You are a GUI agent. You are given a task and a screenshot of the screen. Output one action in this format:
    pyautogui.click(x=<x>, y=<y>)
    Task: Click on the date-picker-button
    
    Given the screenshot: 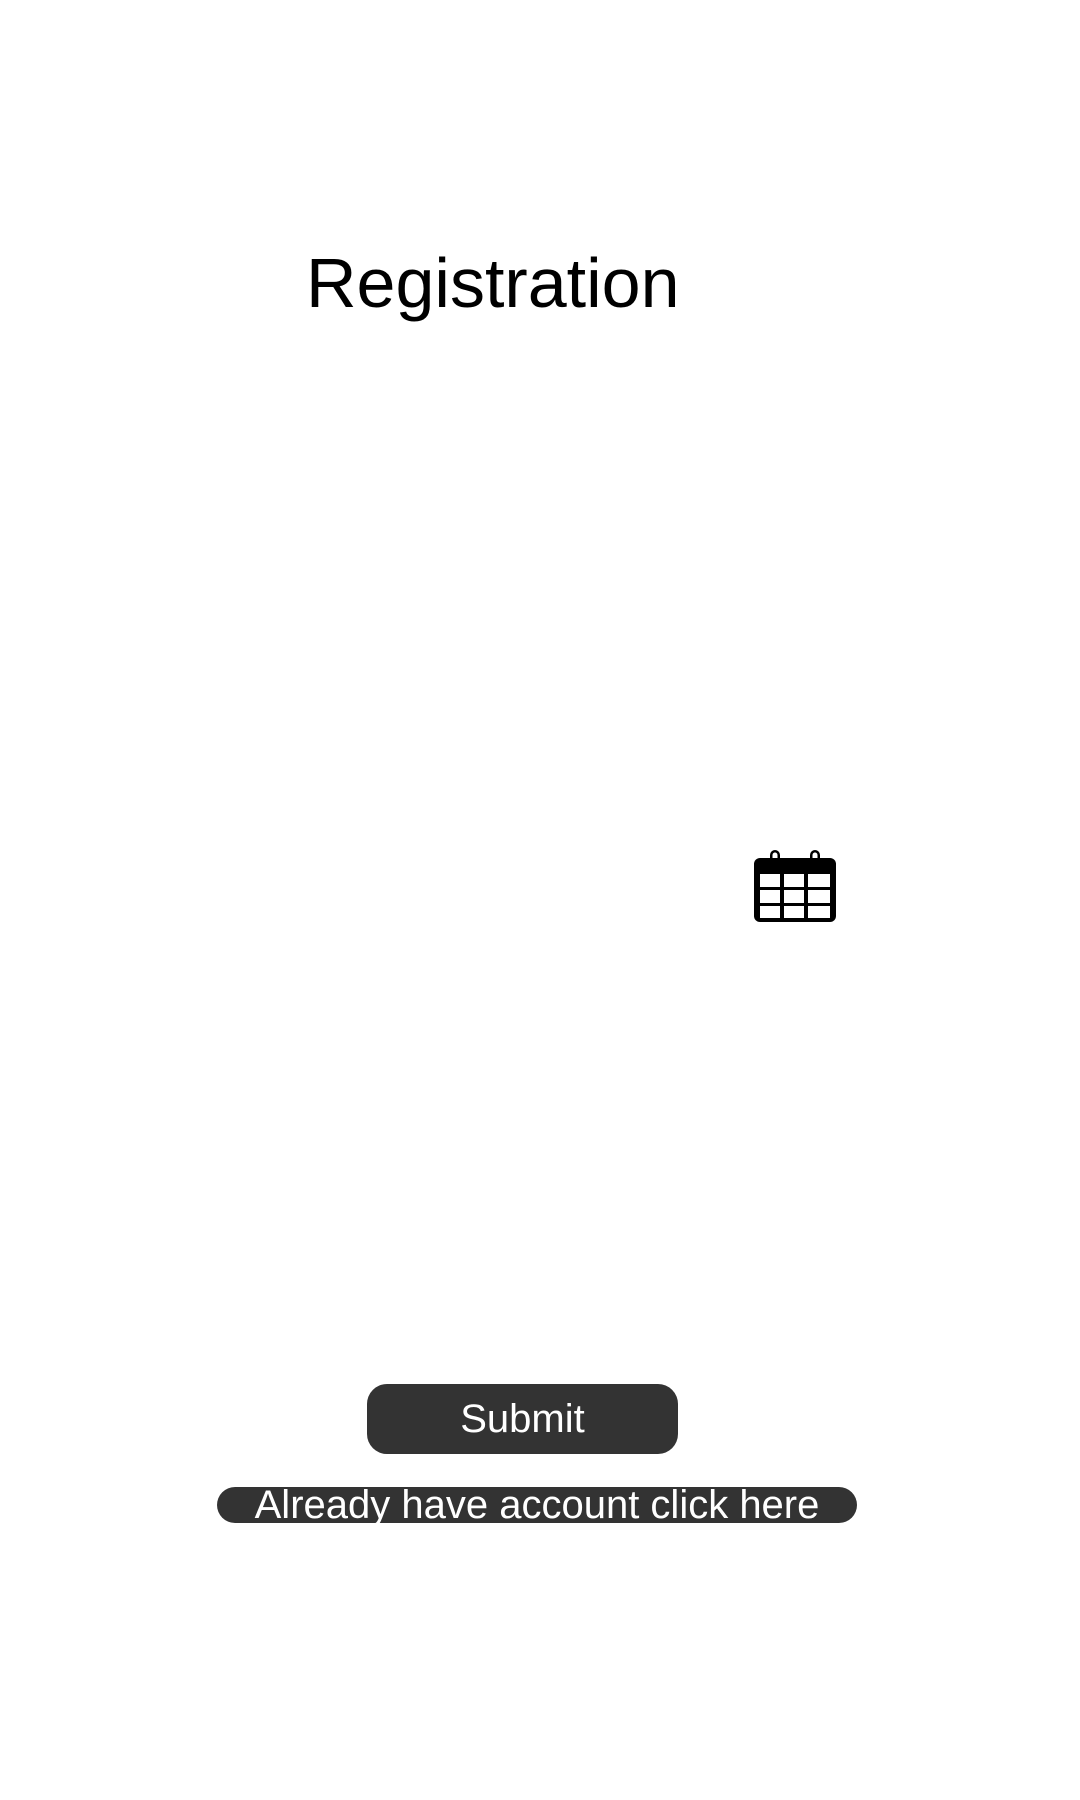 What is the action you would take?
    pyautogui.click(x=795, y=886)
    